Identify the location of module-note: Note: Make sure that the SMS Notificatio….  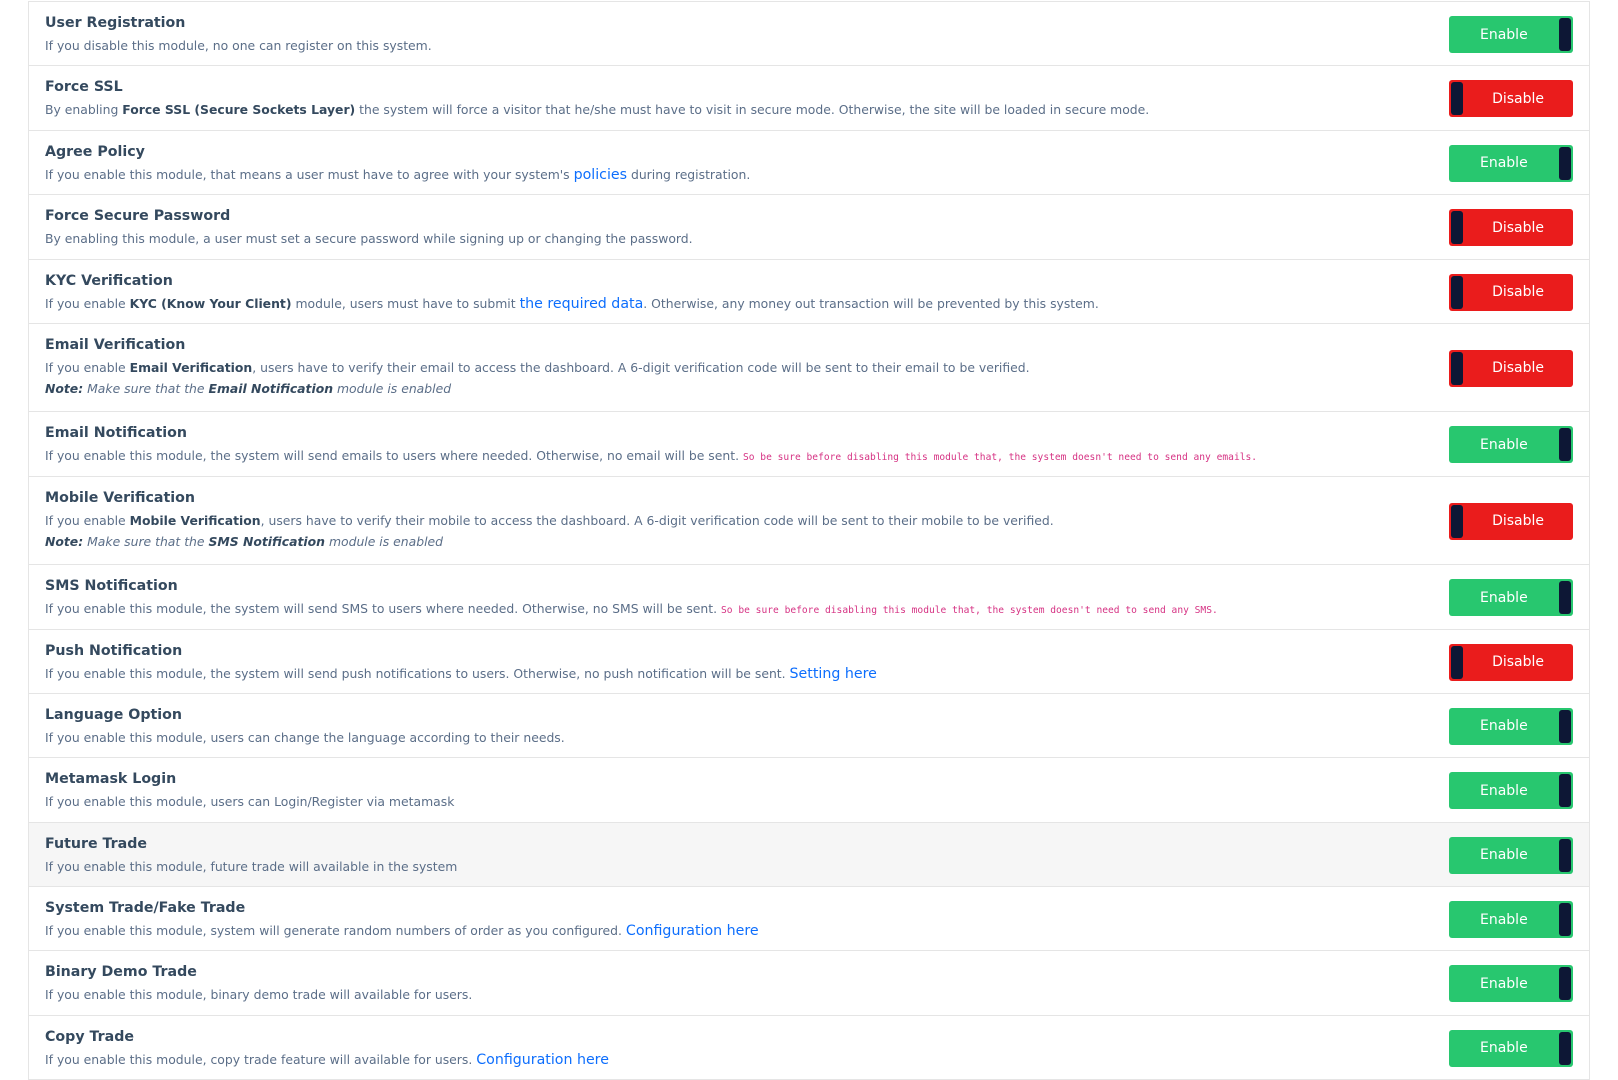
(817, 542).